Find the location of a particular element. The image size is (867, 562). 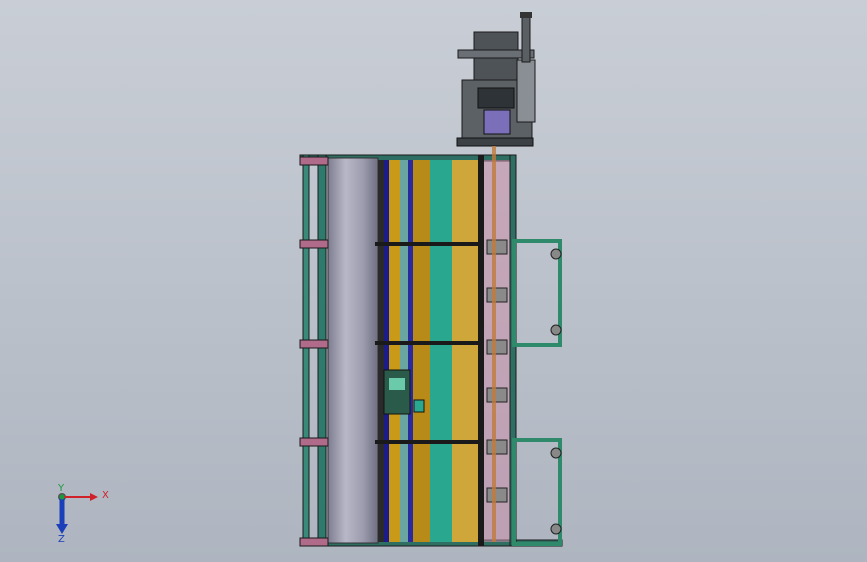

control-box is located at coordinates (397, 392).